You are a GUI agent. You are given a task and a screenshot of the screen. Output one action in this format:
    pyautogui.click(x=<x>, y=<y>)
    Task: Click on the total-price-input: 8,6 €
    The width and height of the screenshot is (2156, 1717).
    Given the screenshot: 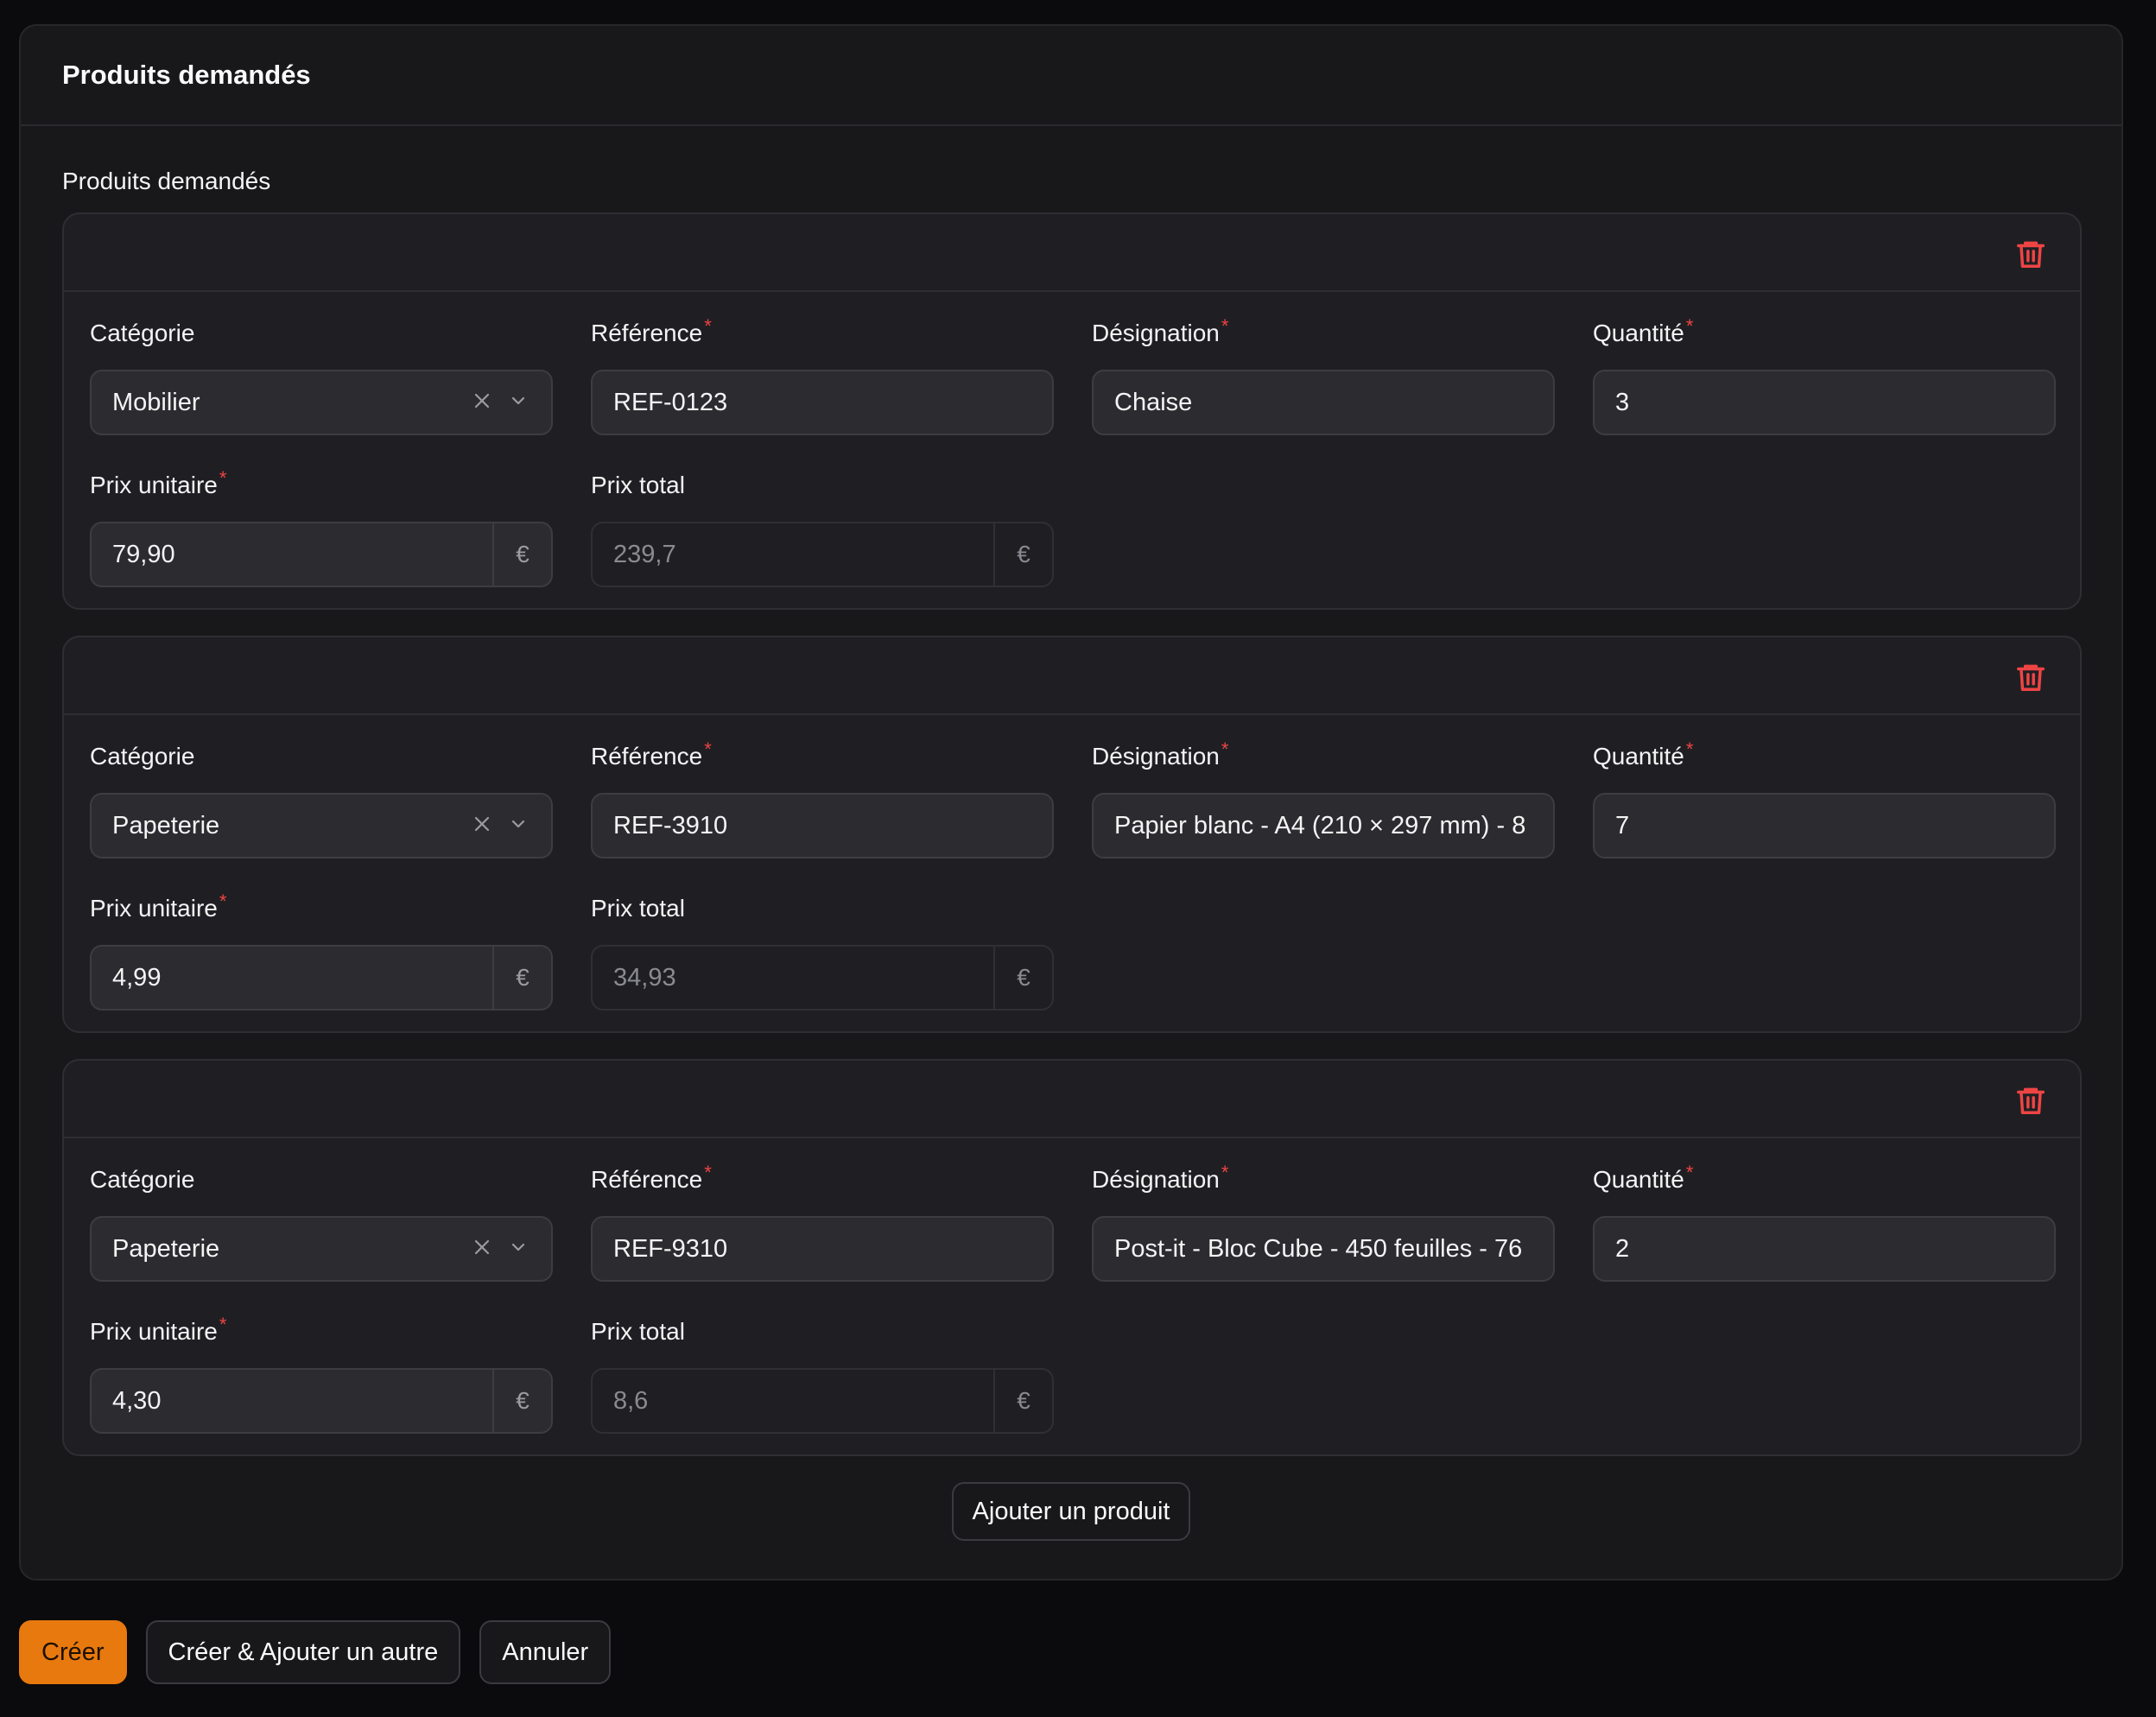 What is the action you would take?
    pyautogui.click(x=822, y=1401)
    